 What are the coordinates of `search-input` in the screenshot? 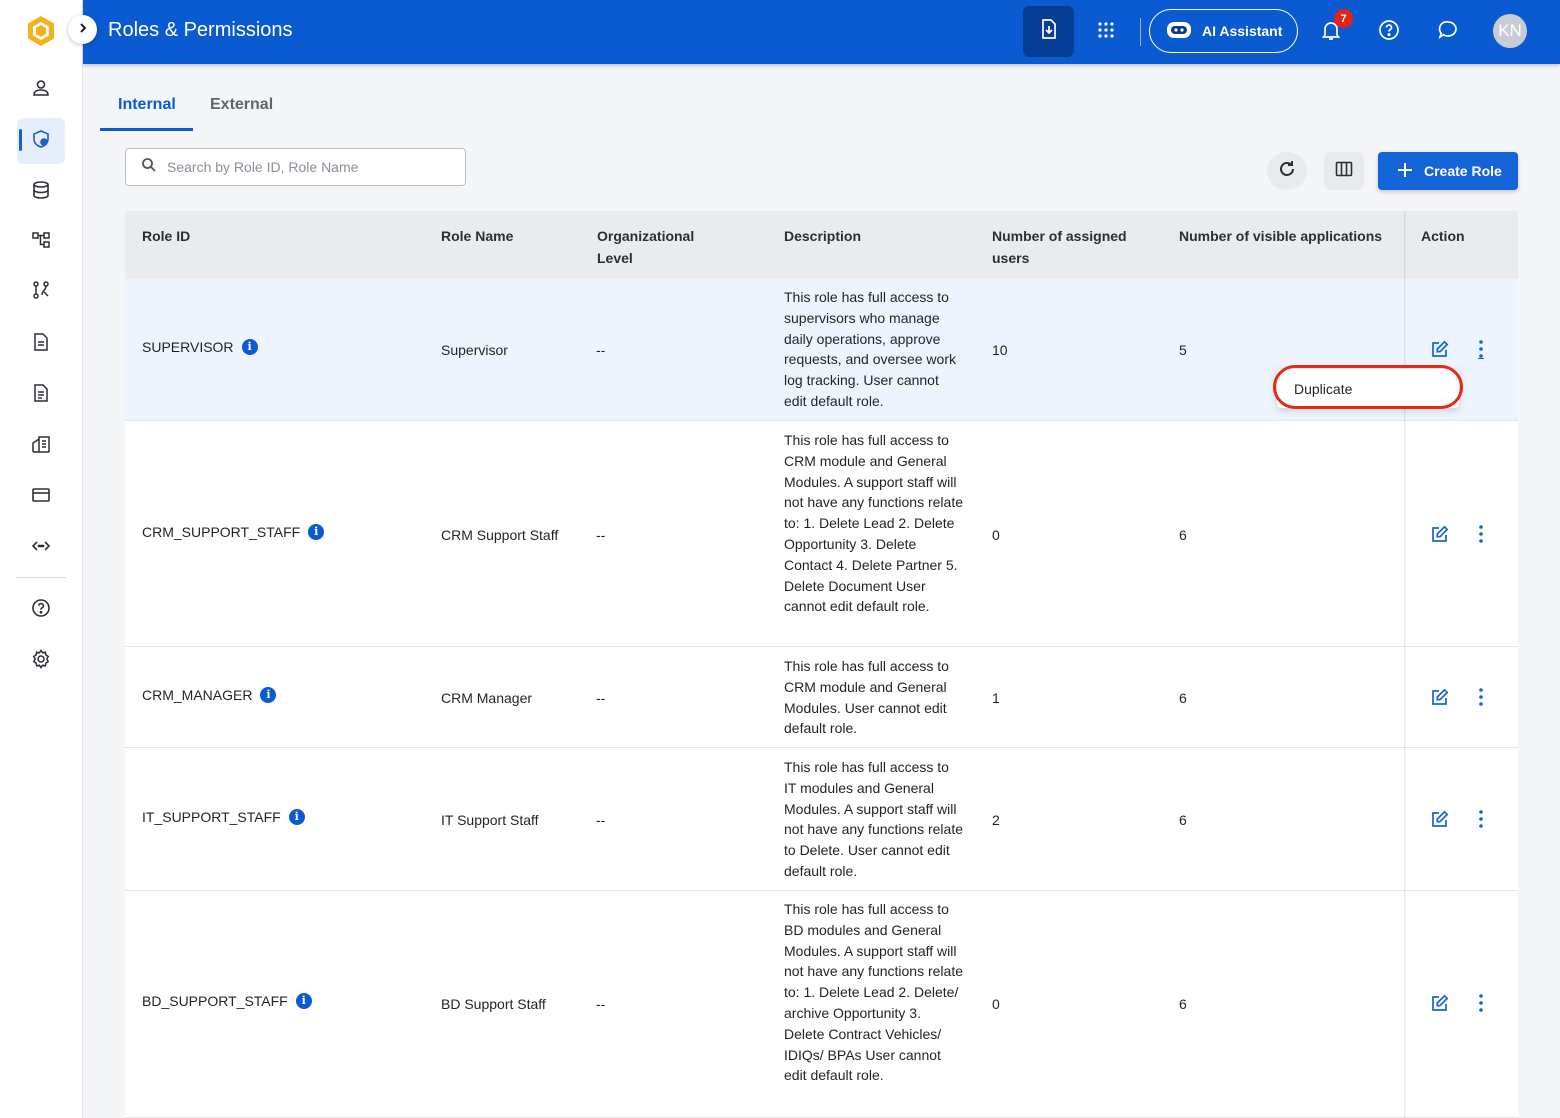 It's located at (307, 167).